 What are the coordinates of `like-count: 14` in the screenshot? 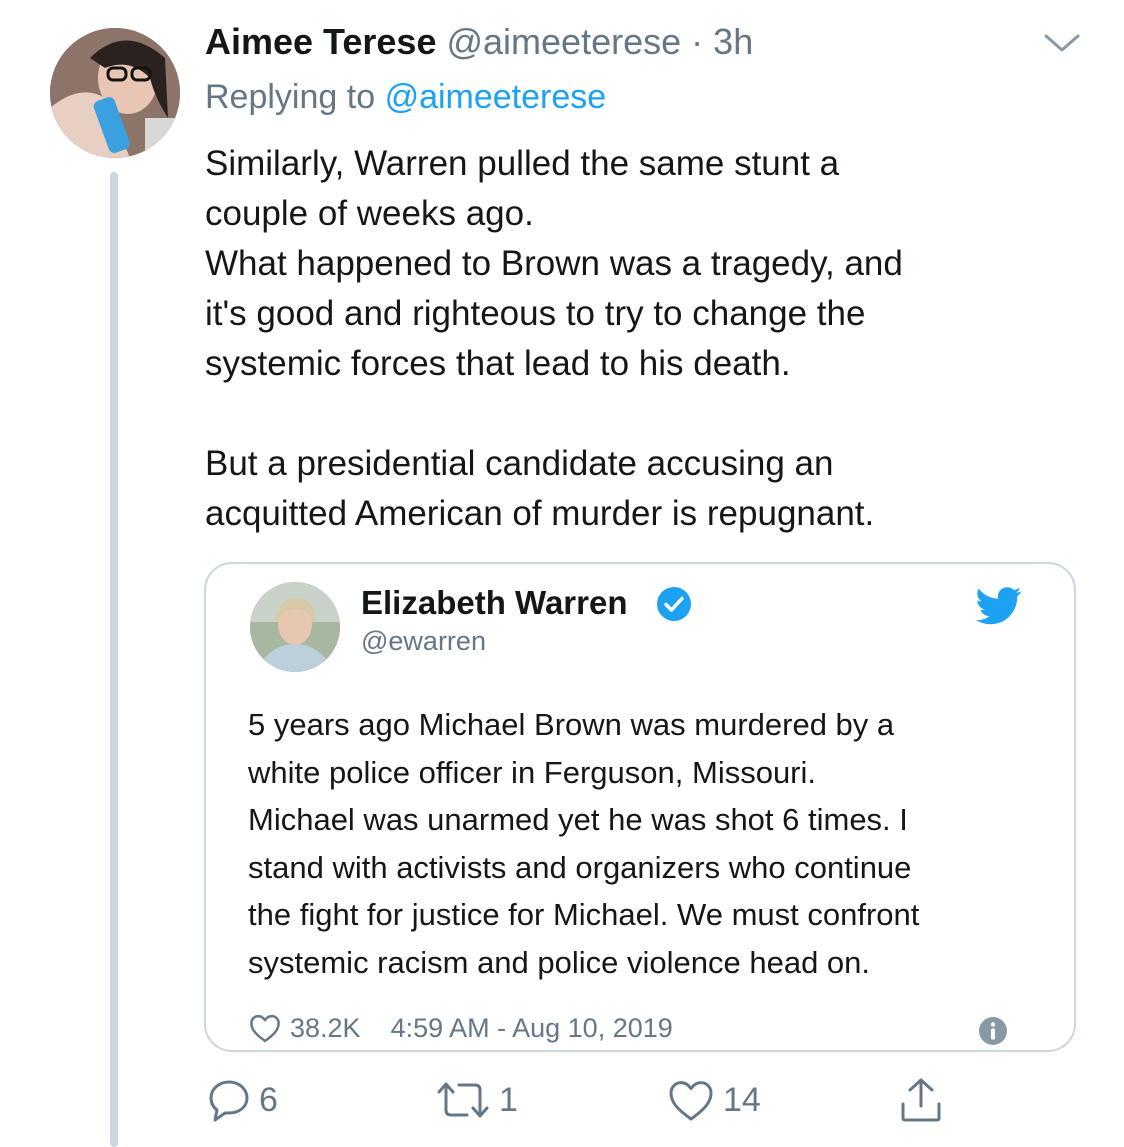 It's located at (742, 1100).